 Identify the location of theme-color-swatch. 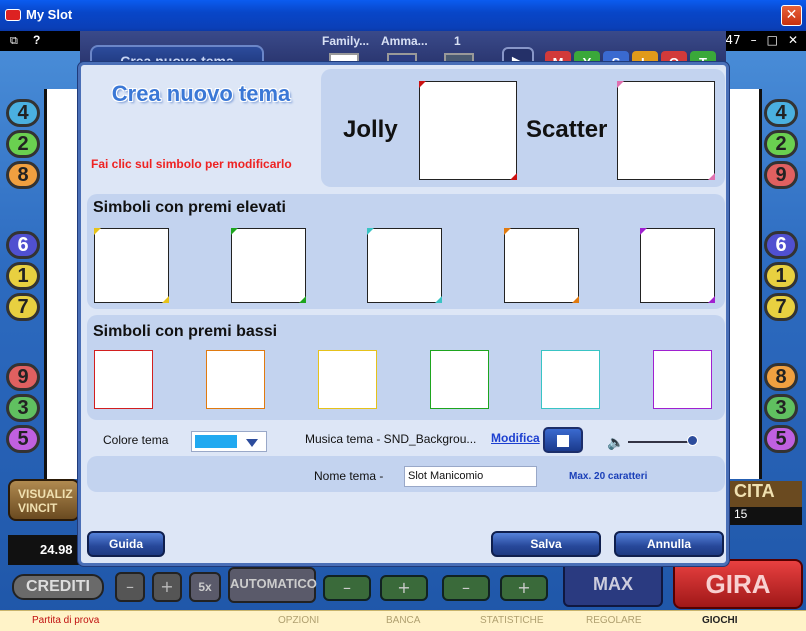
(216, 441).